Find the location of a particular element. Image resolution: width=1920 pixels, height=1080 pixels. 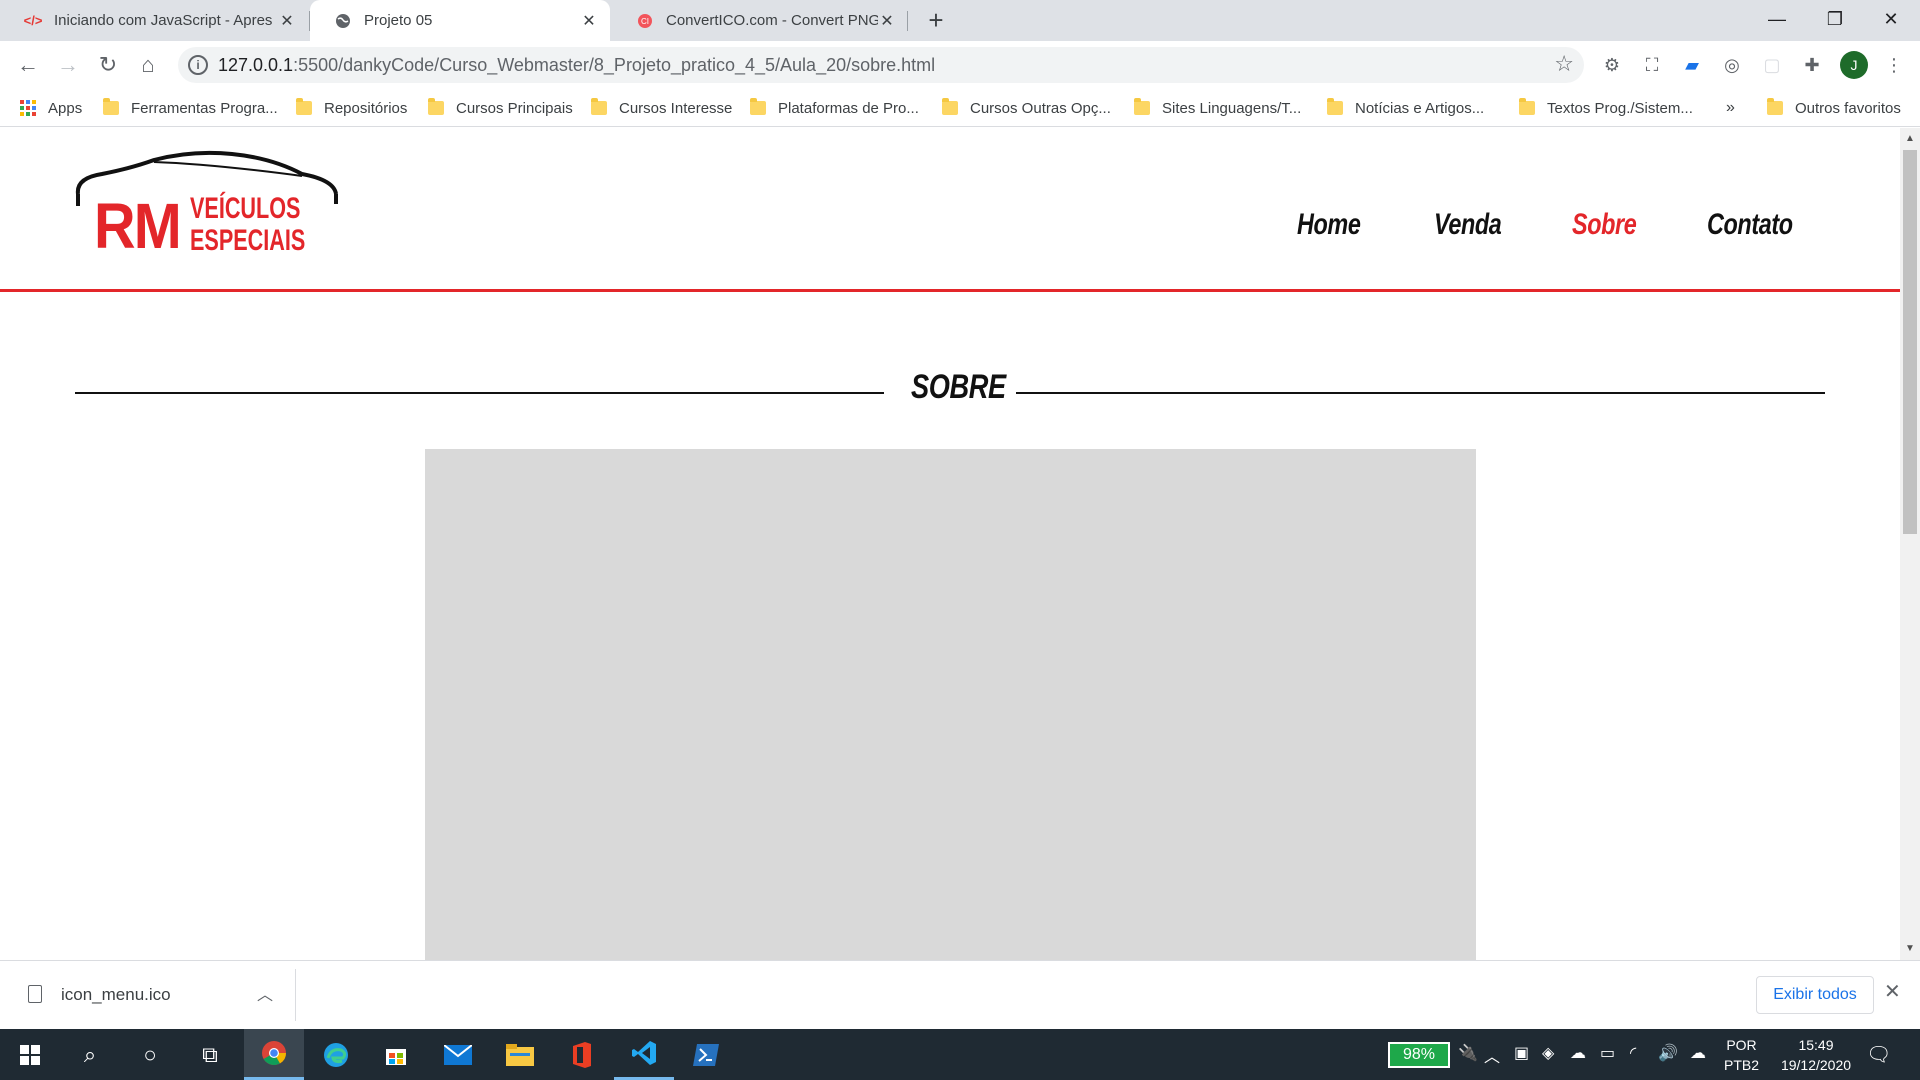

minimize-icon: — is located at coordinates (1777, 20).